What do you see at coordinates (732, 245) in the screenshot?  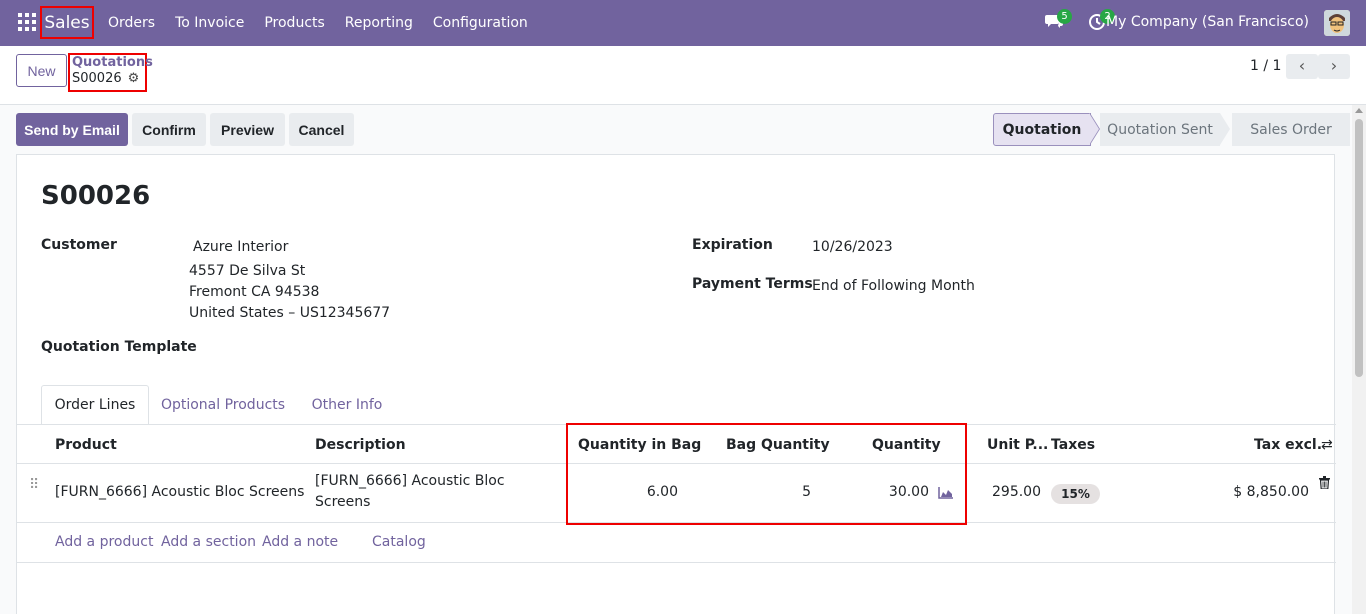 I see `expiration-label: Expiration` at bounding box center [732, 245].